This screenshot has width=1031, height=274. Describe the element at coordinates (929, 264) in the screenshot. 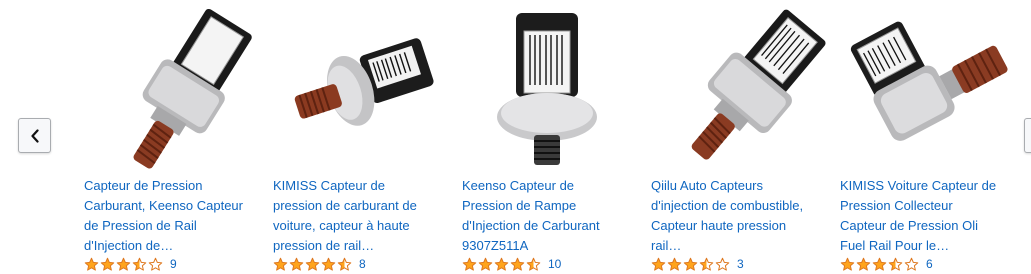

I see `review-count: 6` at that location.